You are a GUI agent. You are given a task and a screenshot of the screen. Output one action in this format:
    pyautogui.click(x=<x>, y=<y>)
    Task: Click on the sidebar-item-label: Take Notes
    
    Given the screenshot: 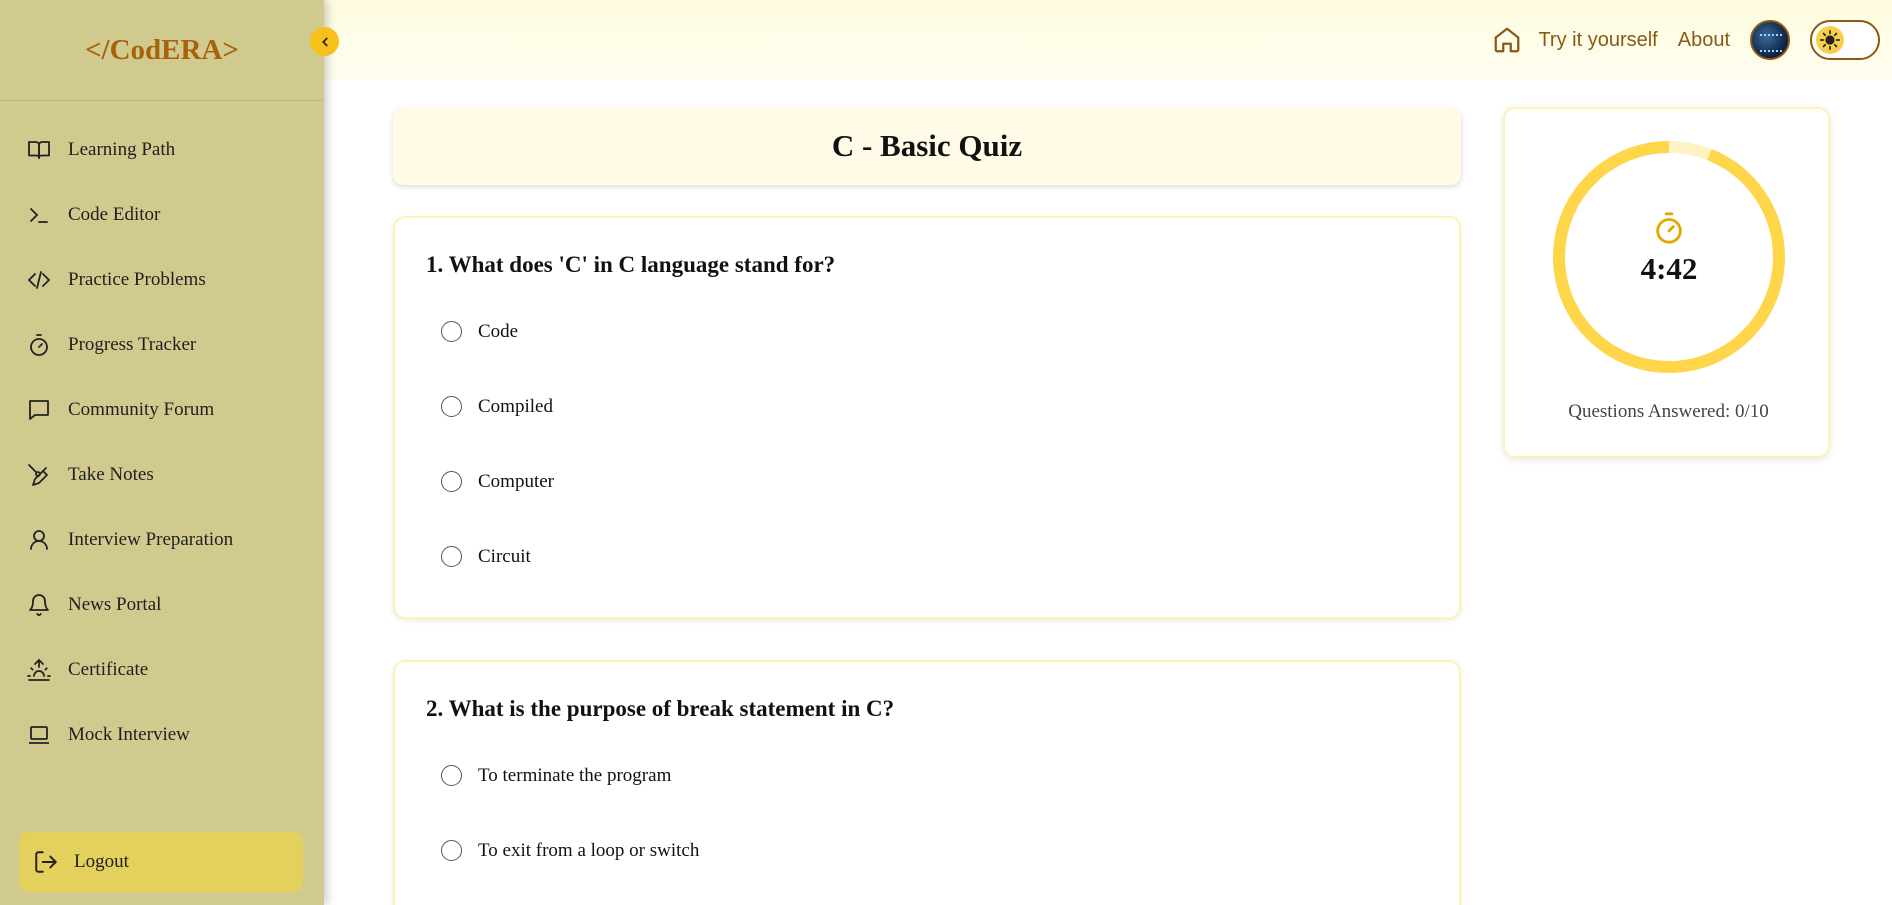 What is the action you would take?
    pyautogui.click(x=111, y=474)
    